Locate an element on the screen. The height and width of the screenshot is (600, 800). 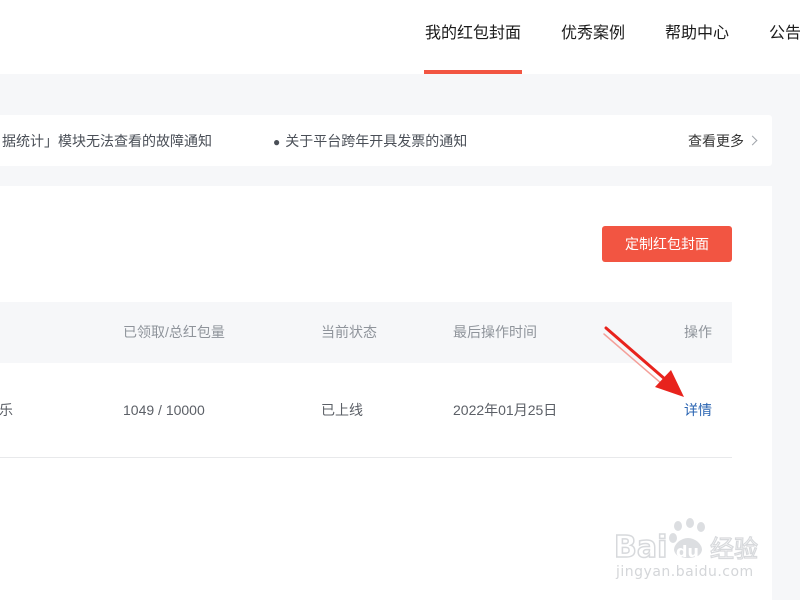
cell-status: 已上线 is located at coordinates (342, 410).